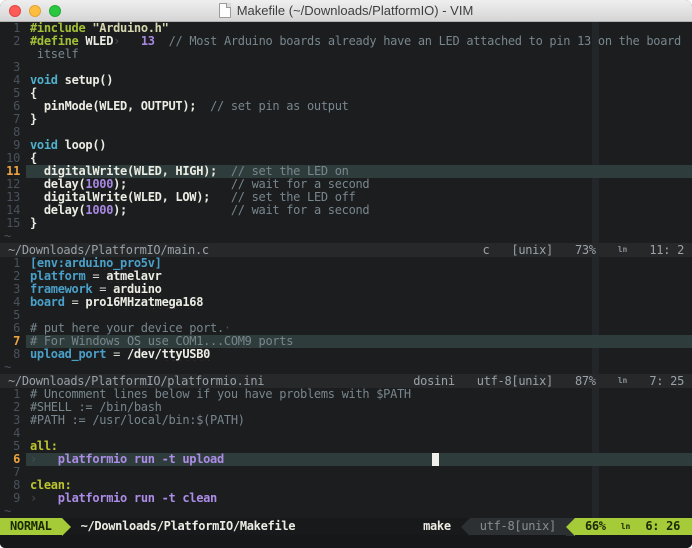  Describe the element at coordinates (47, 302) in the screenshot. I see `syntax-segment: board` at that location.